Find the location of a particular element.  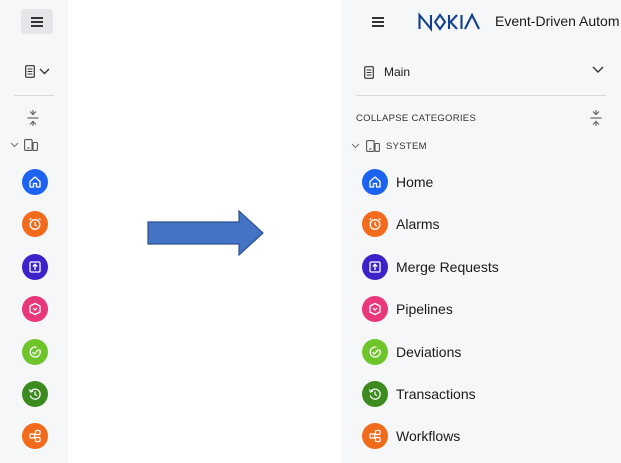

nav-item-label: Alarms is located at coordinates (418, 224).